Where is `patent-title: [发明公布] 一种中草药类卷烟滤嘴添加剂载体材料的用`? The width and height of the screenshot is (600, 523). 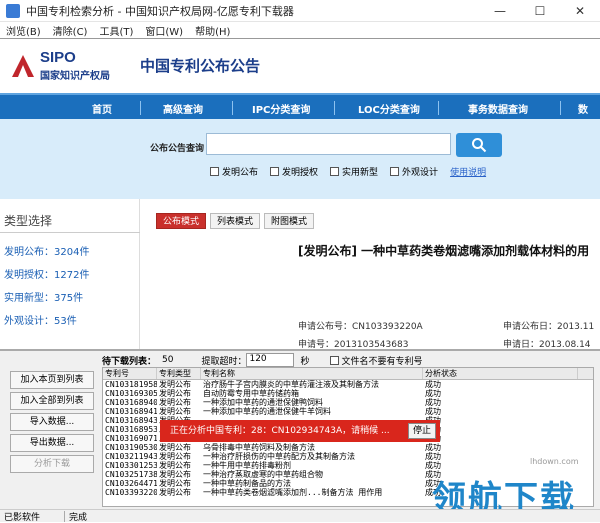
patent-title: [发明公布] 一种中草药类卷烟滤嘴添加剂载体材料的用 is located at coordinates (448, 251).